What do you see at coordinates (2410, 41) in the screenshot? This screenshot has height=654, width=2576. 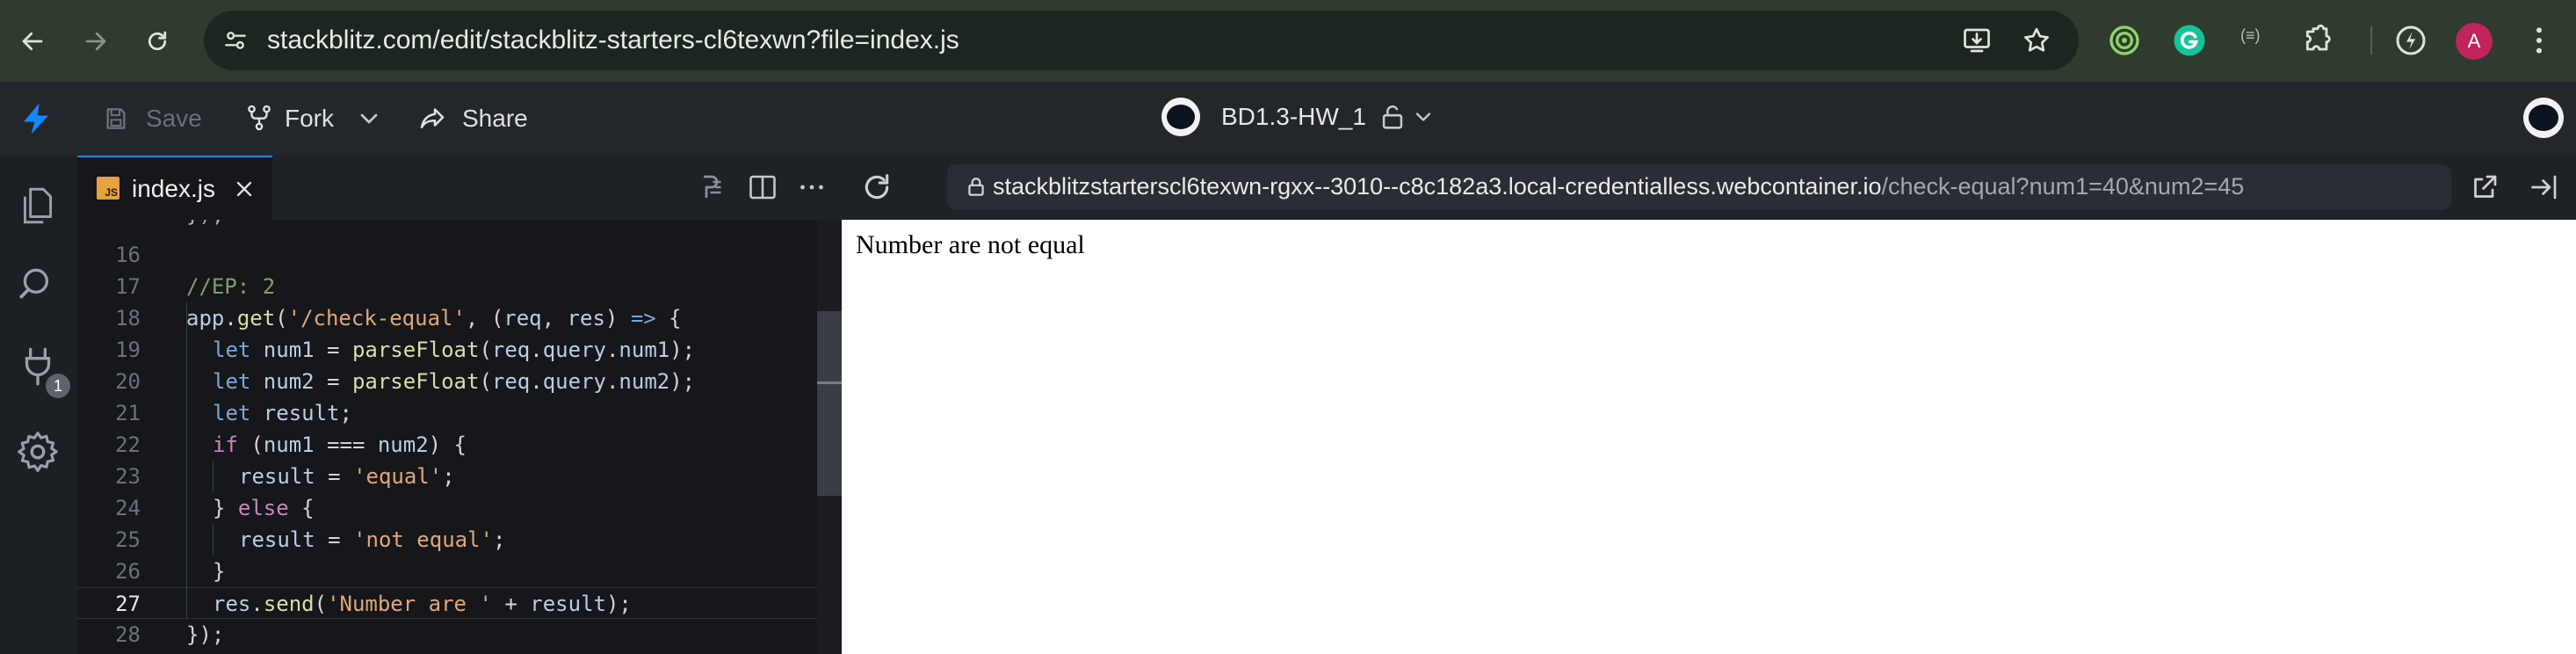 I see `performance-icon` at bounding box center [2410, 41].